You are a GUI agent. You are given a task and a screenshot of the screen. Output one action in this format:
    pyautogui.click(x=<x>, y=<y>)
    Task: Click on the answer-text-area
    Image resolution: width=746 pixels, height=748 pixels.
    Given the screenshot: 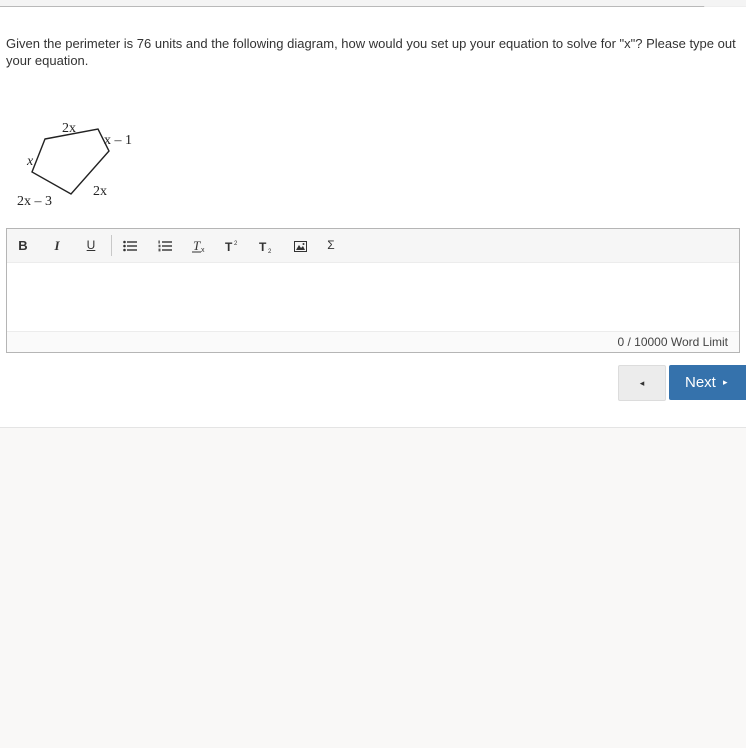 What is the action you would take?
    pyautogui.click(x=373, y=297)
    